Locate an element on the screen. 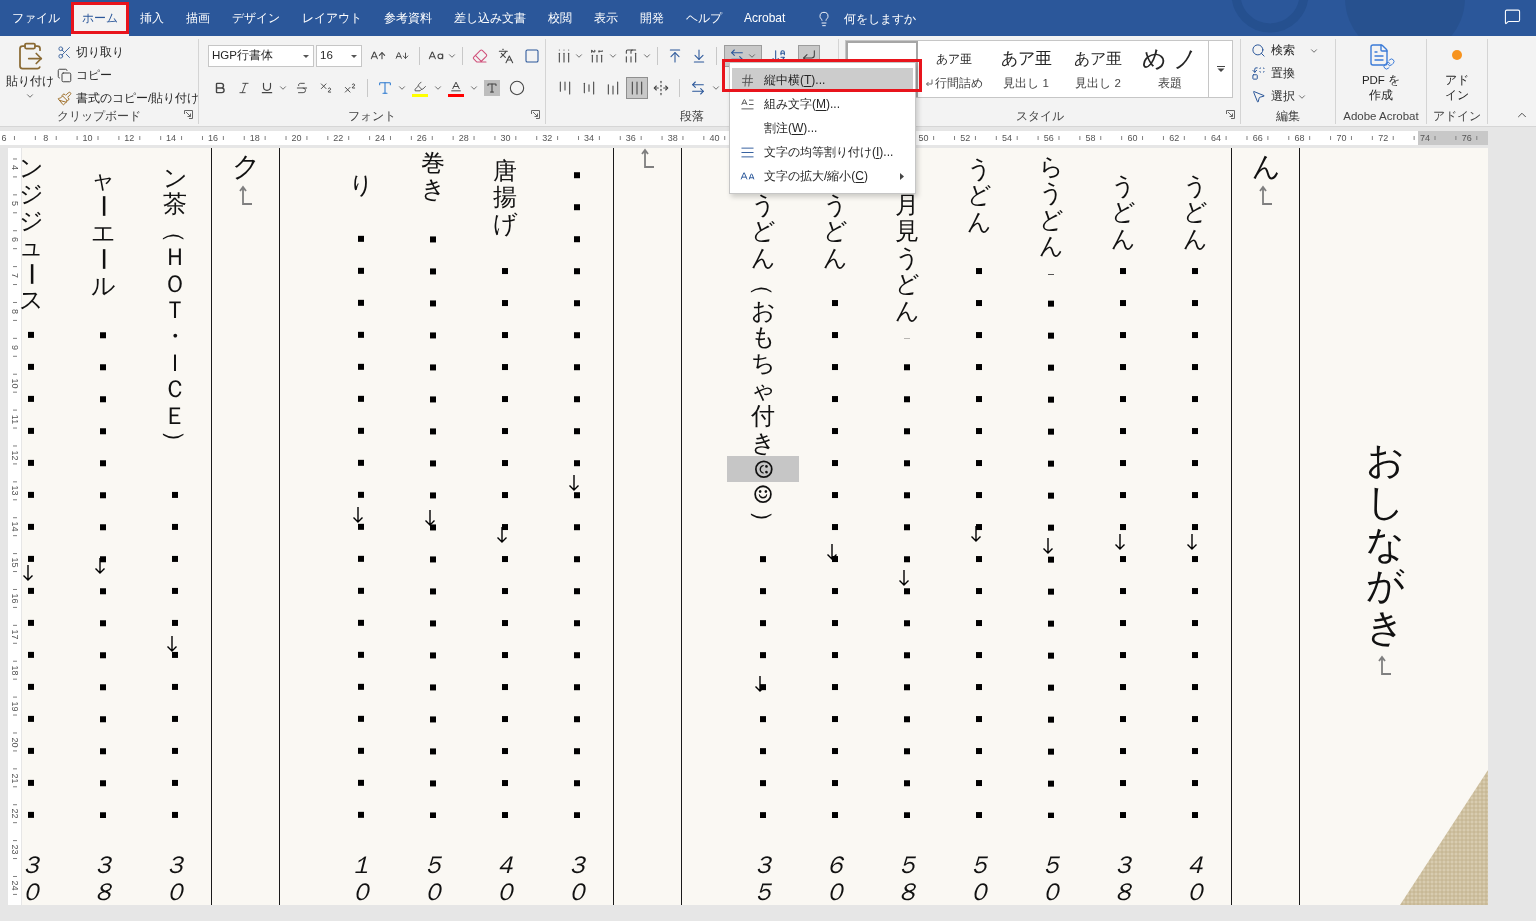  style-item: あア亜 行間詰め is located at coordinates (954, 69).